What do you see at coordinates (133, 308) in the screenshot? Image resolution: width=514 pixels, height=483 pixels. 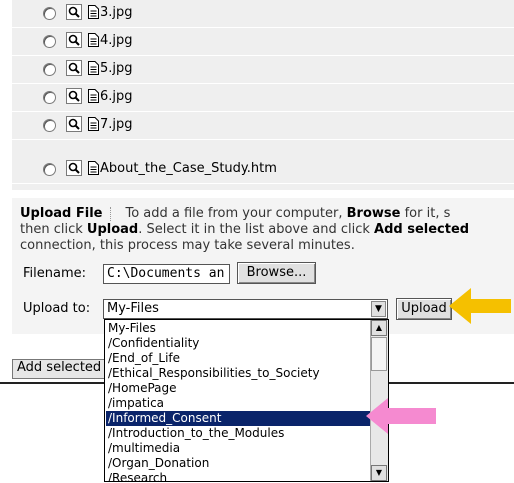 I see `upload-to-value: My-Files` at bounding box center [133, 308].